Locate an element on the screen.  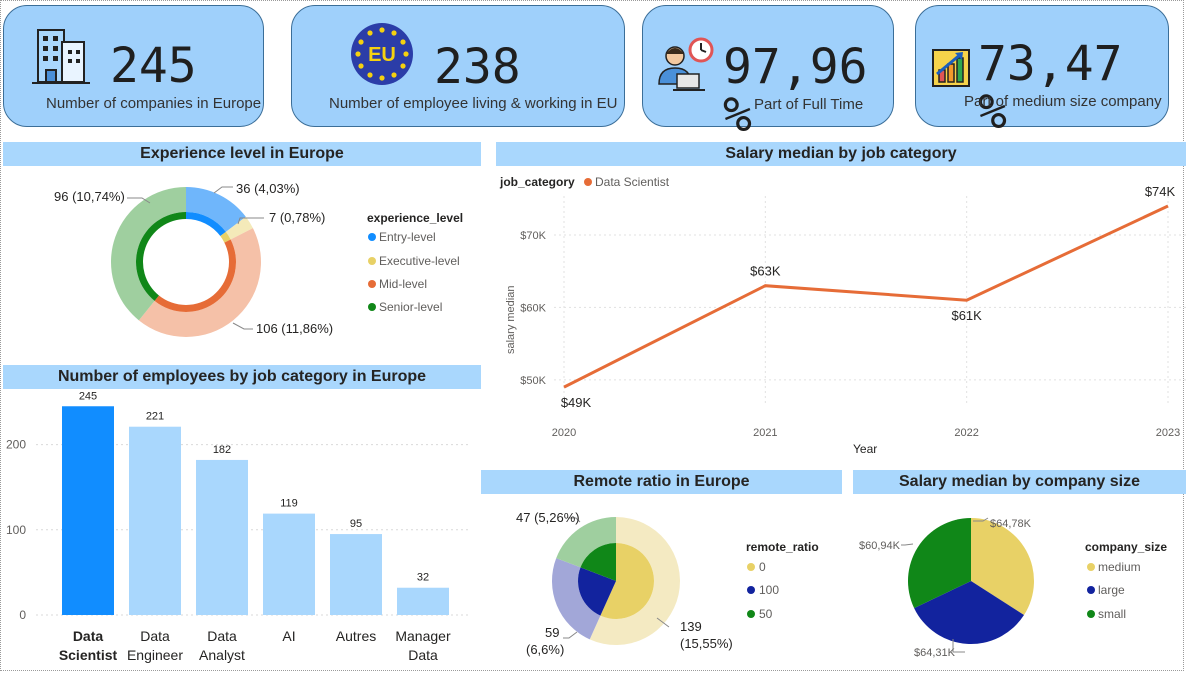
x-tick-label: 2022 is located at coordinates (966, 433).